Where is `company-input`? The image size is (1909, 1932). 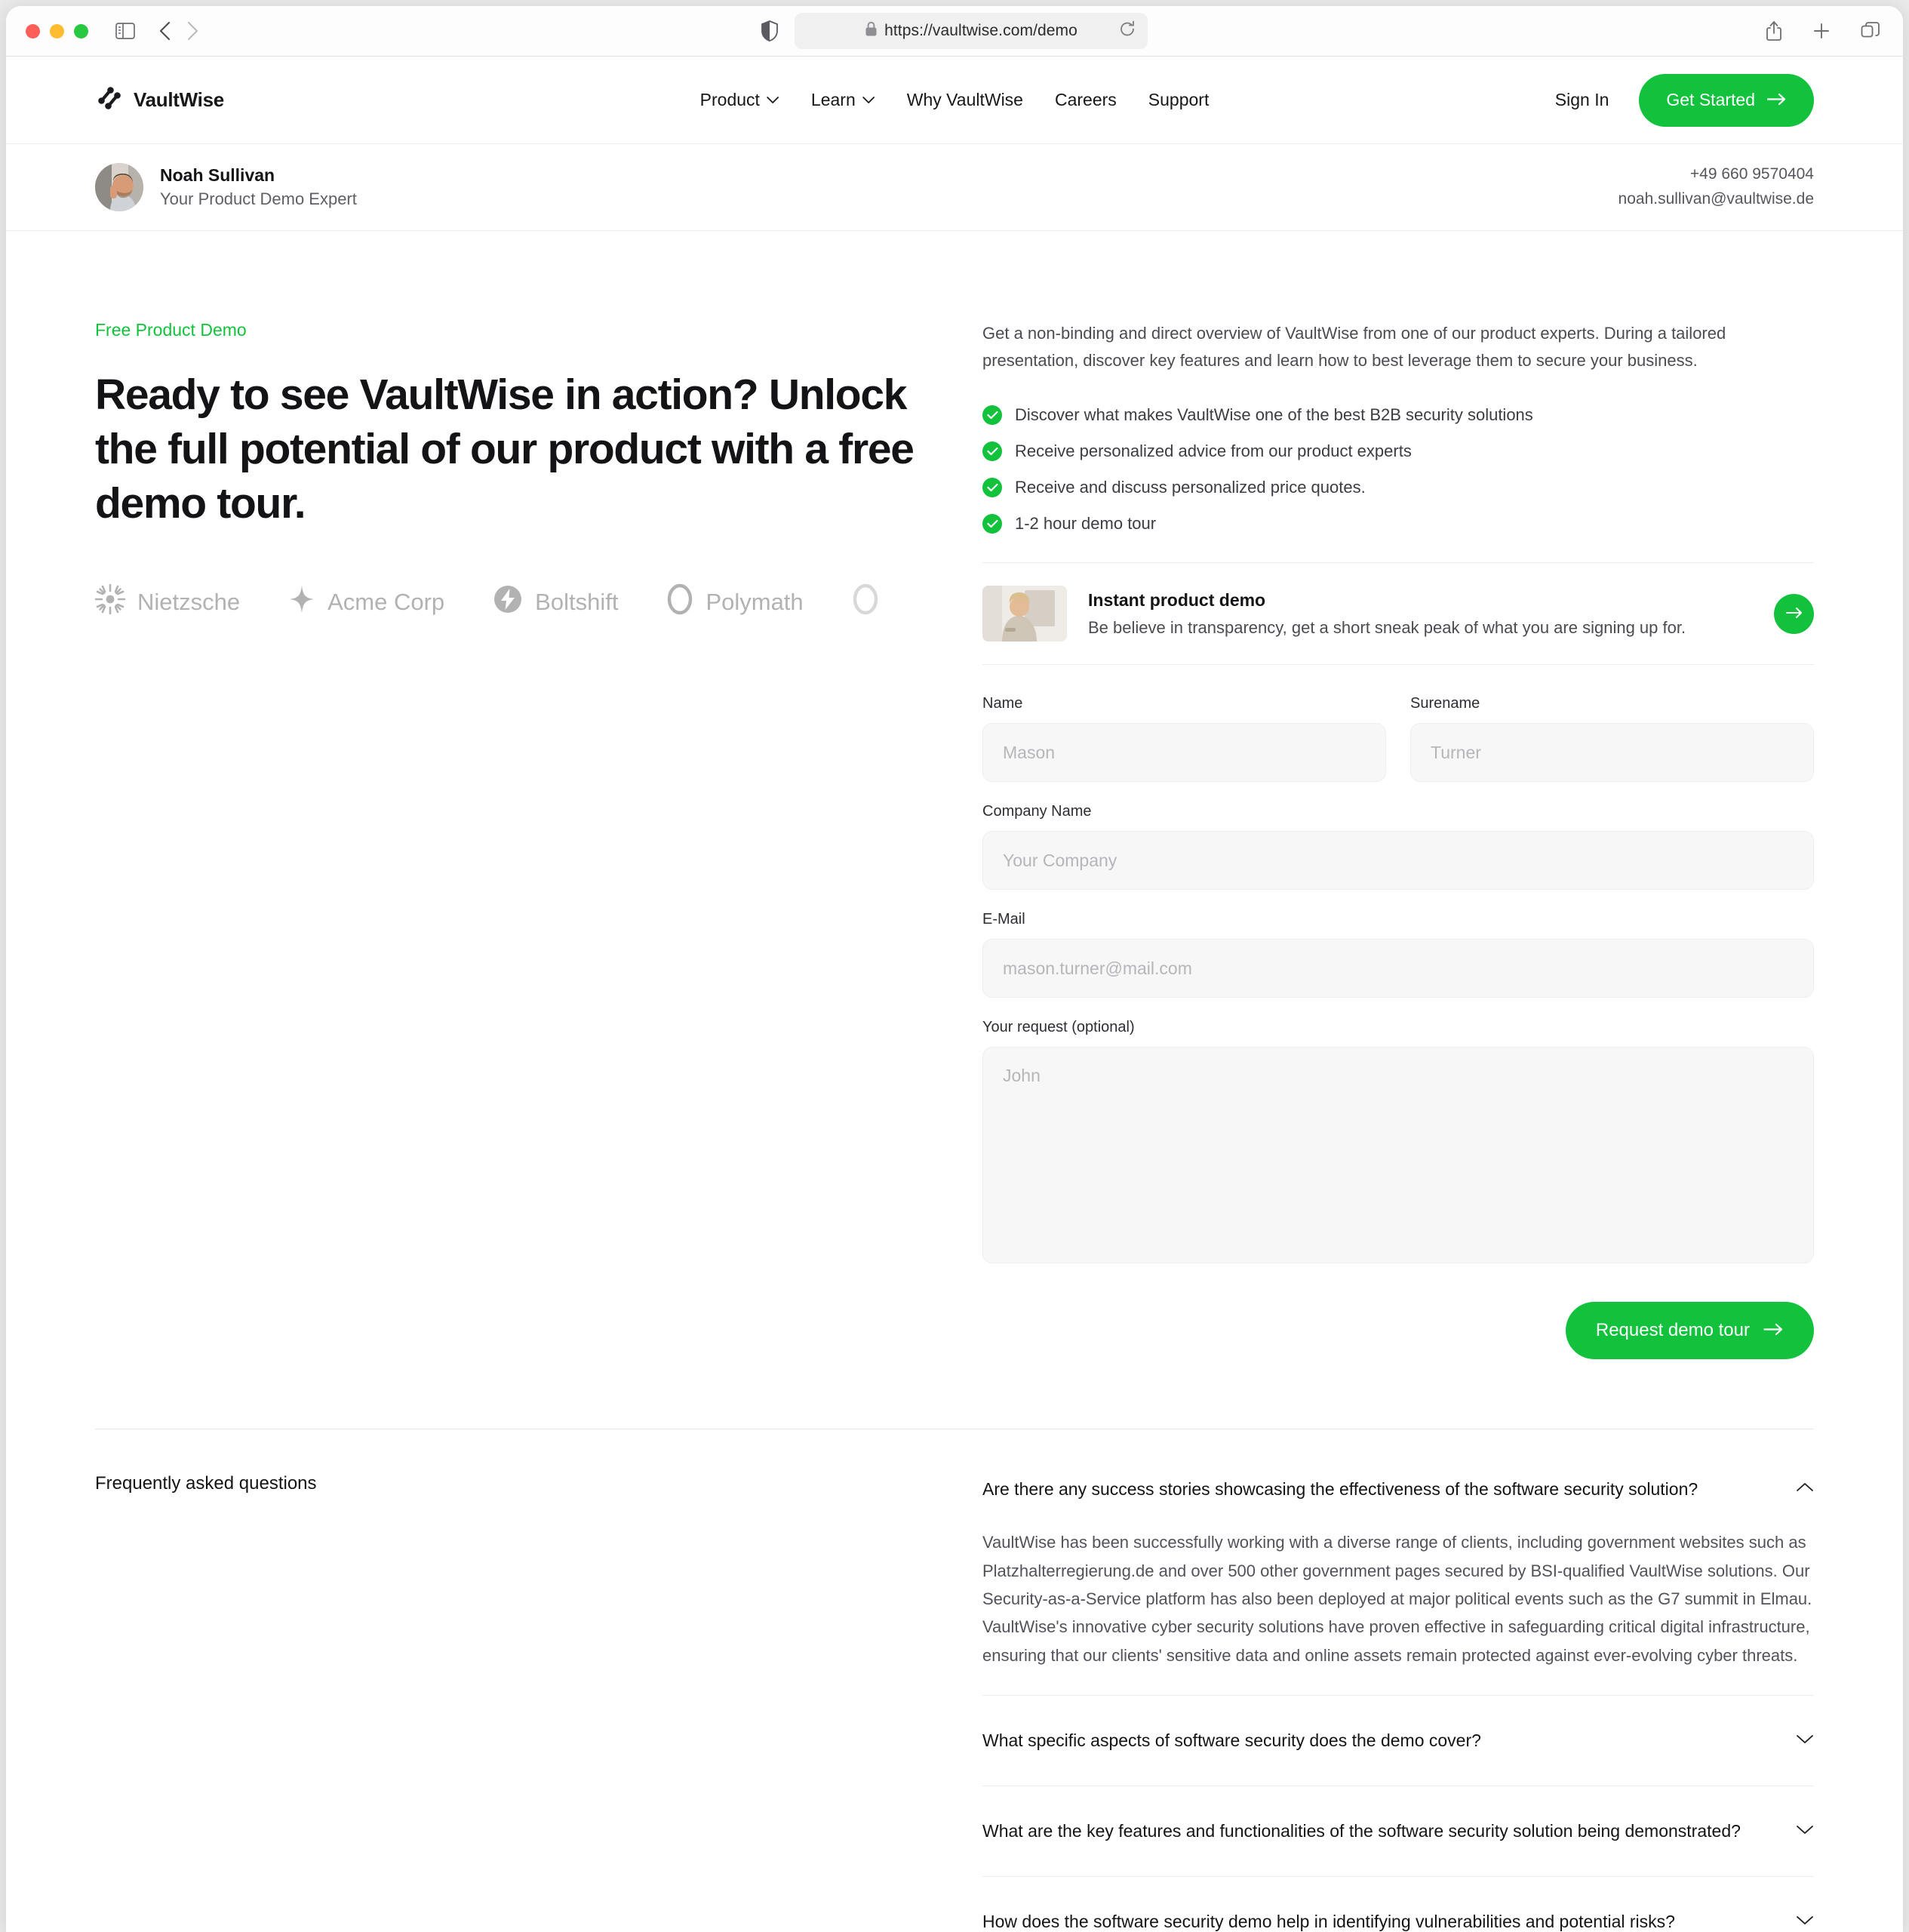
company-input is located at coordinates (1398, 861).